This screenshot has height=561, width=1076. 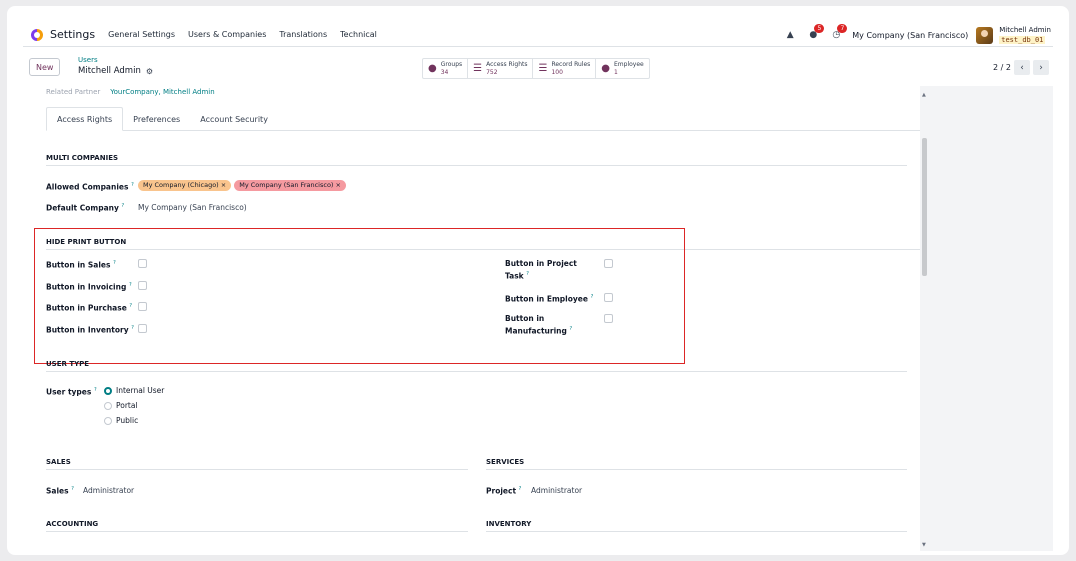 I want to click on services-title: SERVICES, so click(x=696, y=464).